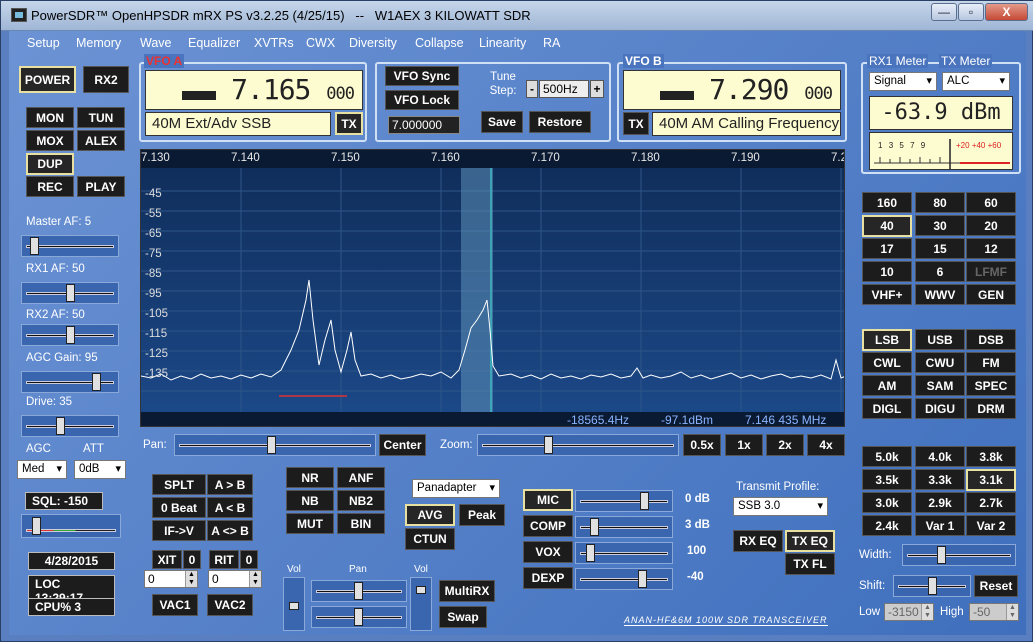 This screenshot has width=1033, height=642. What do you see at coordinates (887, 525) in the screenshot?
I see `filter-2-4k-button: 2.4k` at bounding box center [887, 525].